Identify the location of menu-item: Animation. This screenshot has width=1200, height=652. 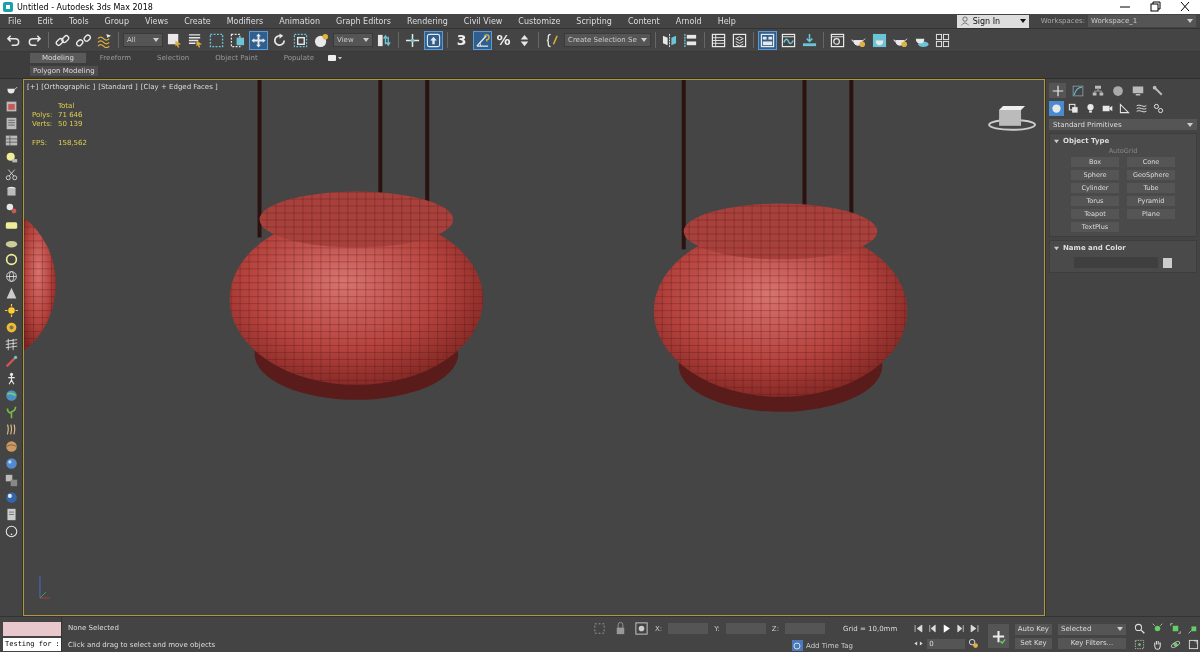
(300, 21).